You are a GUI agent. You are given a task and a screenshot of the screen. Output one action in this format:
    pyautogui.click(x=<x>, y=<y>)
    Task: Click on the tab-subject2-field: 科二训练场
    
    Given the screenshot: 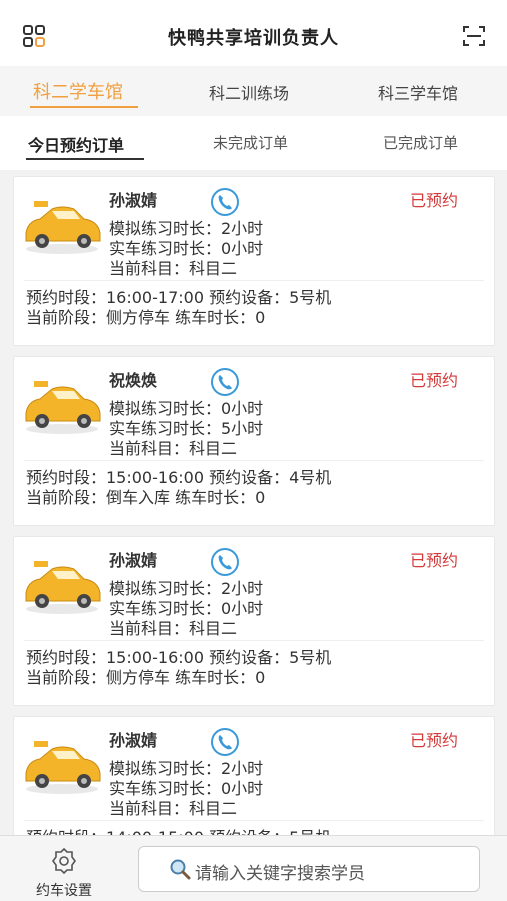 What is the action you would take?
    pyautogui.click(x=249, y=92)
    